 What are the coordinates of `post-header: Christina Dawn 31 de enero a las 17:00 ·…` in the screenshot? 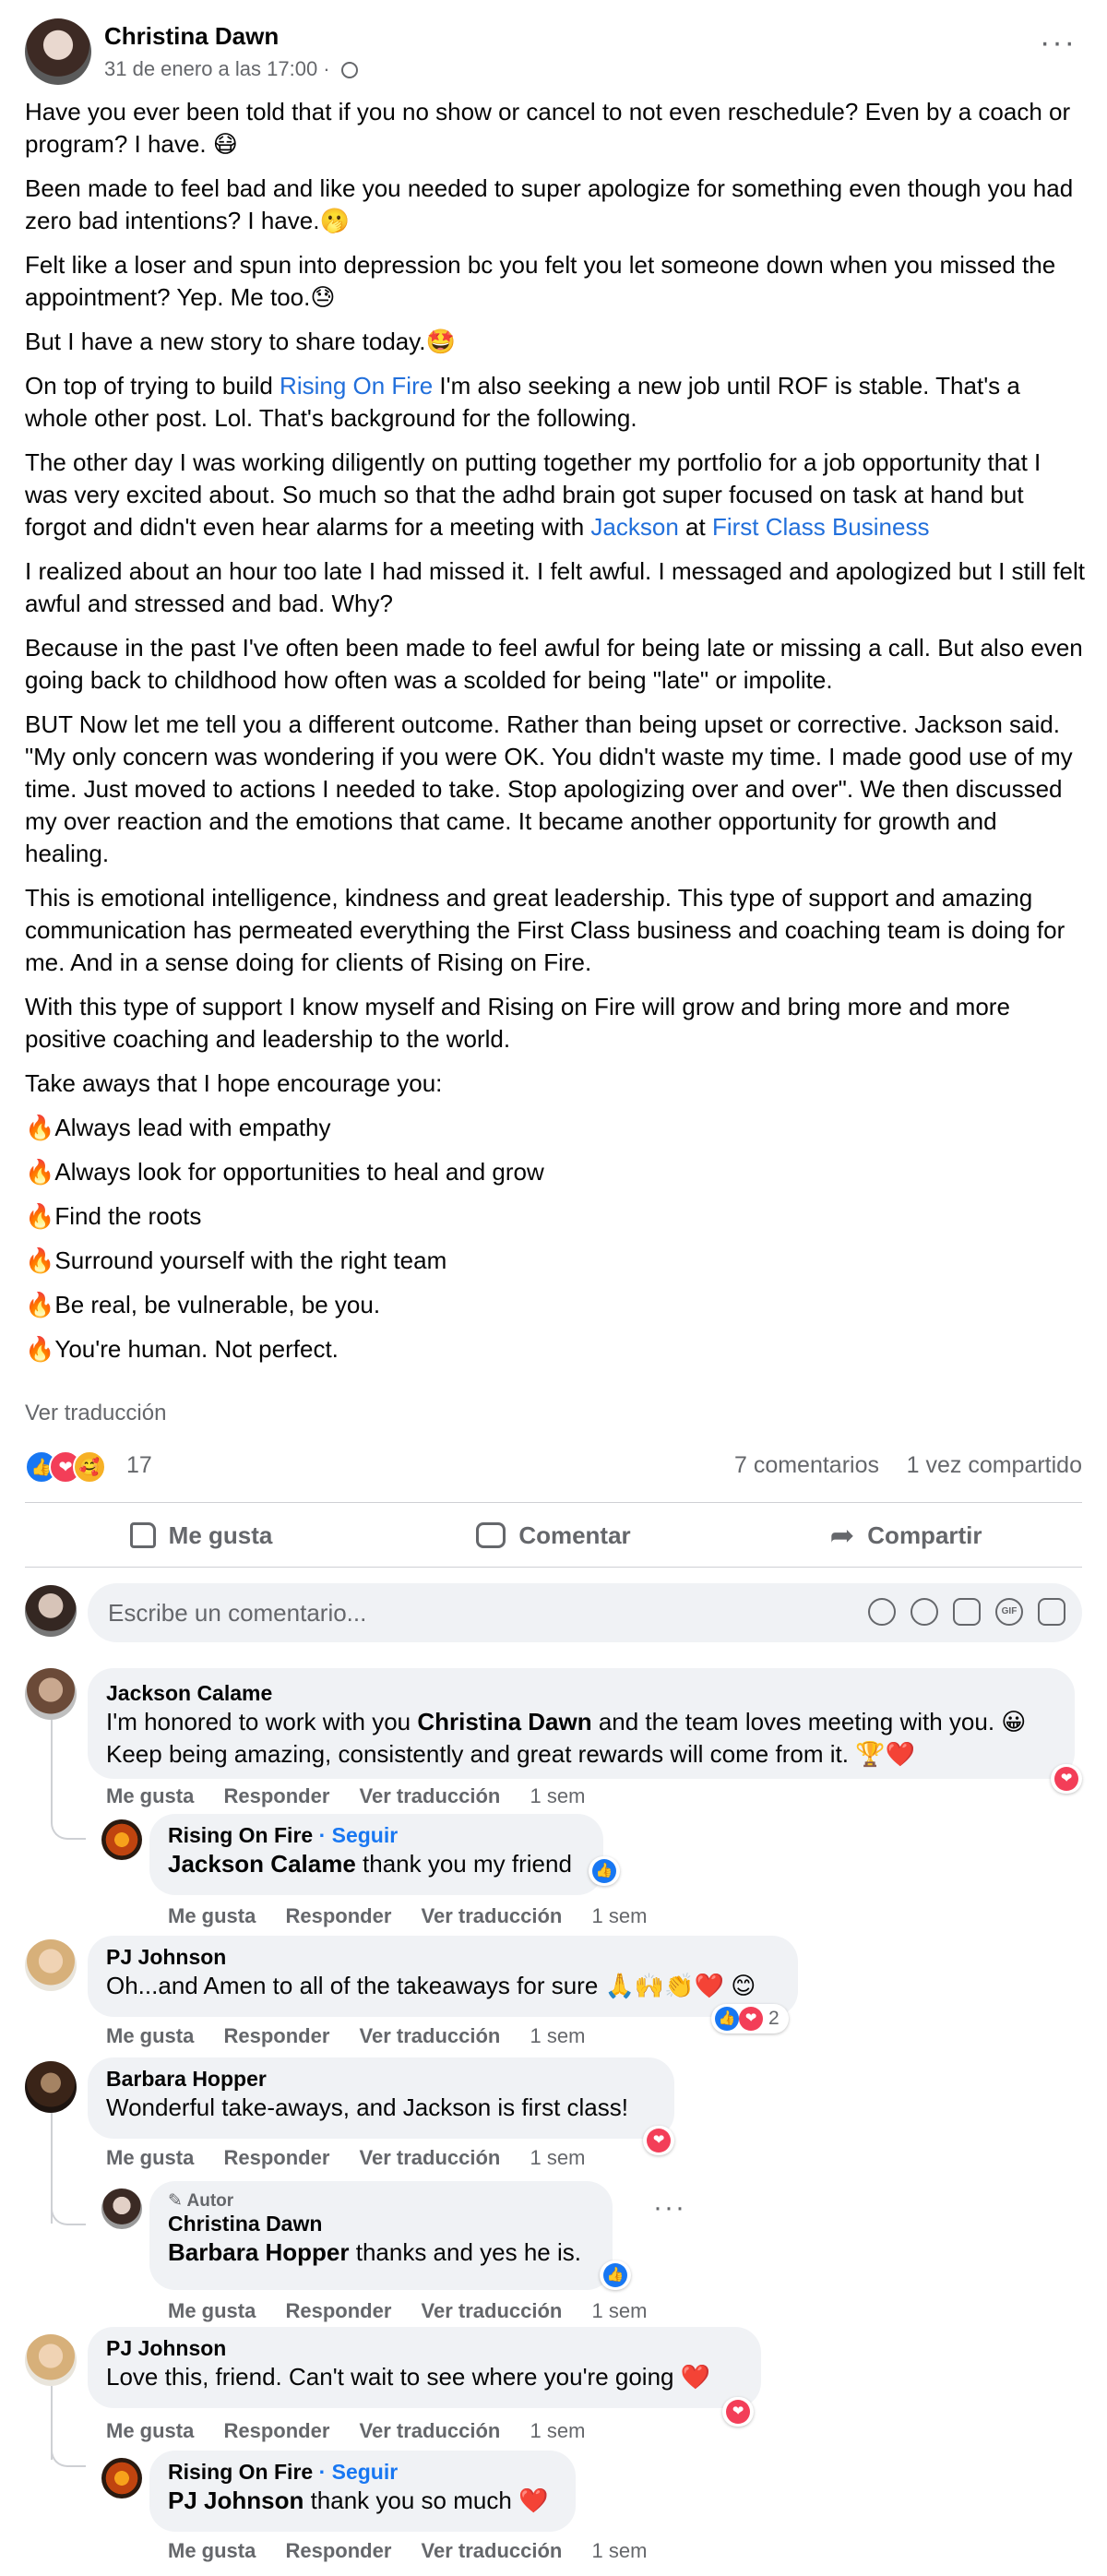 It's located at (553, 53).